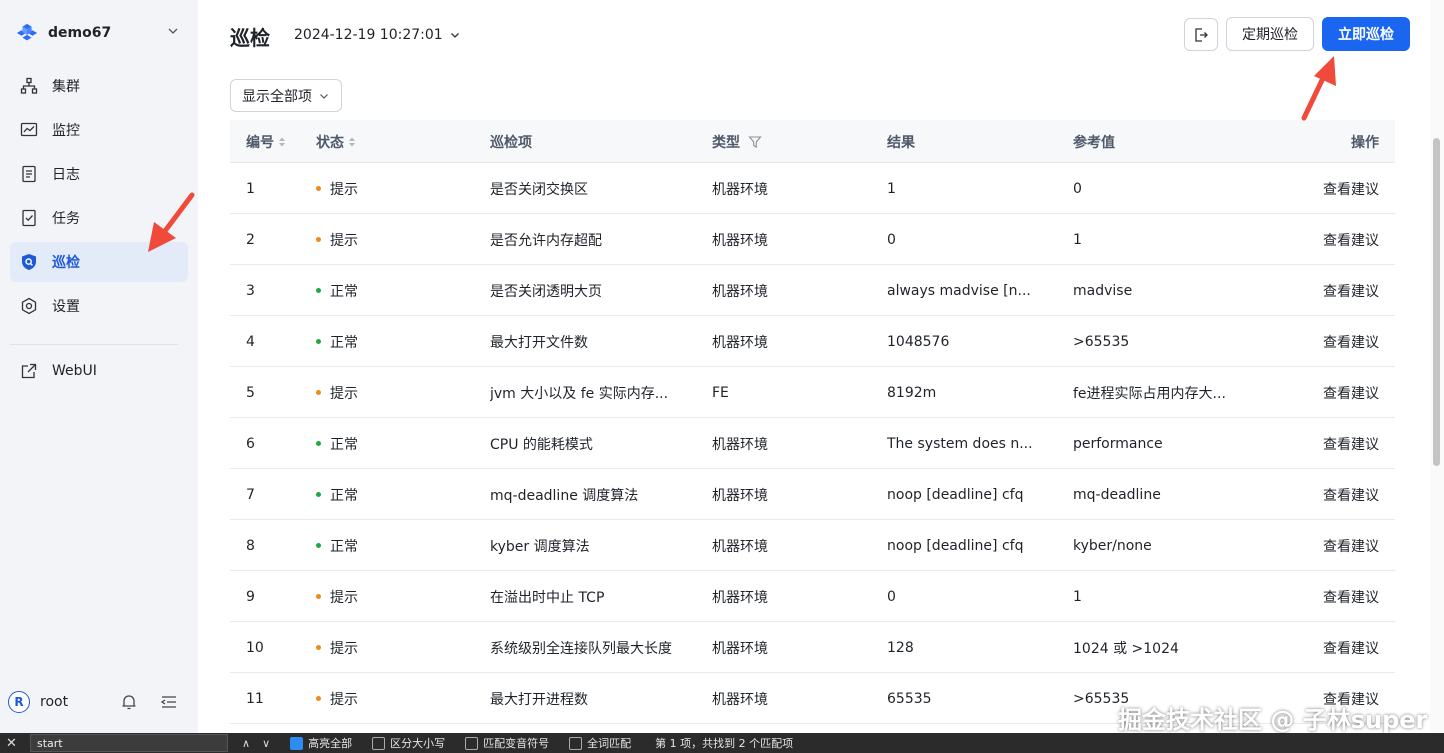  Describe the element at coordinates (99, 306) in the screenshot. I see `sidebar-item-settings: 设置` at that location.